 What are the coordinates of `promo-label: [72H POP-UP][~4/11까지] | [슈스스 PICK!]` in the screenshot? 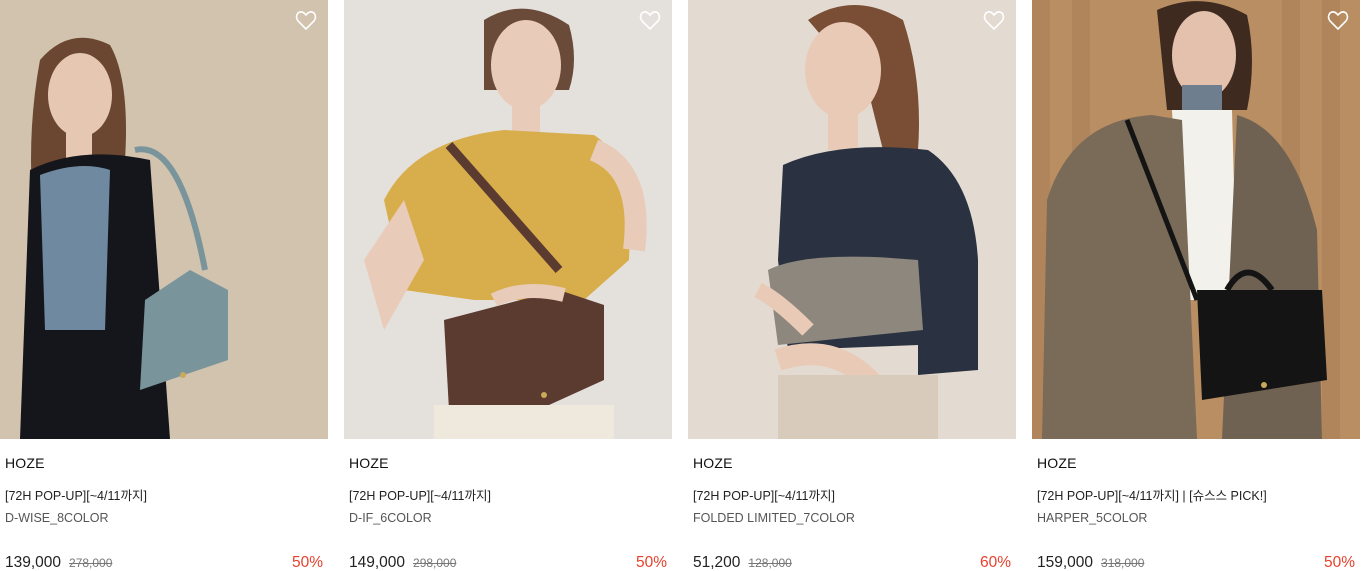 It's located at (1152, 494).